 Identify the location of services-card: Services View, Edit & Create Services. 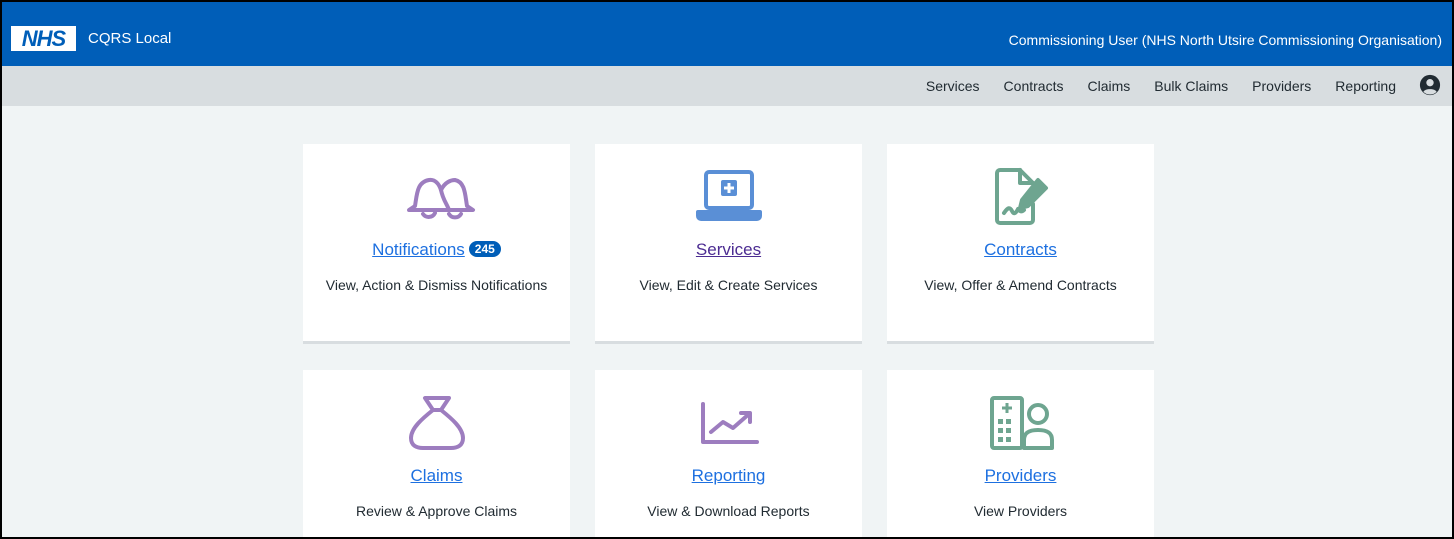
(728, 244).